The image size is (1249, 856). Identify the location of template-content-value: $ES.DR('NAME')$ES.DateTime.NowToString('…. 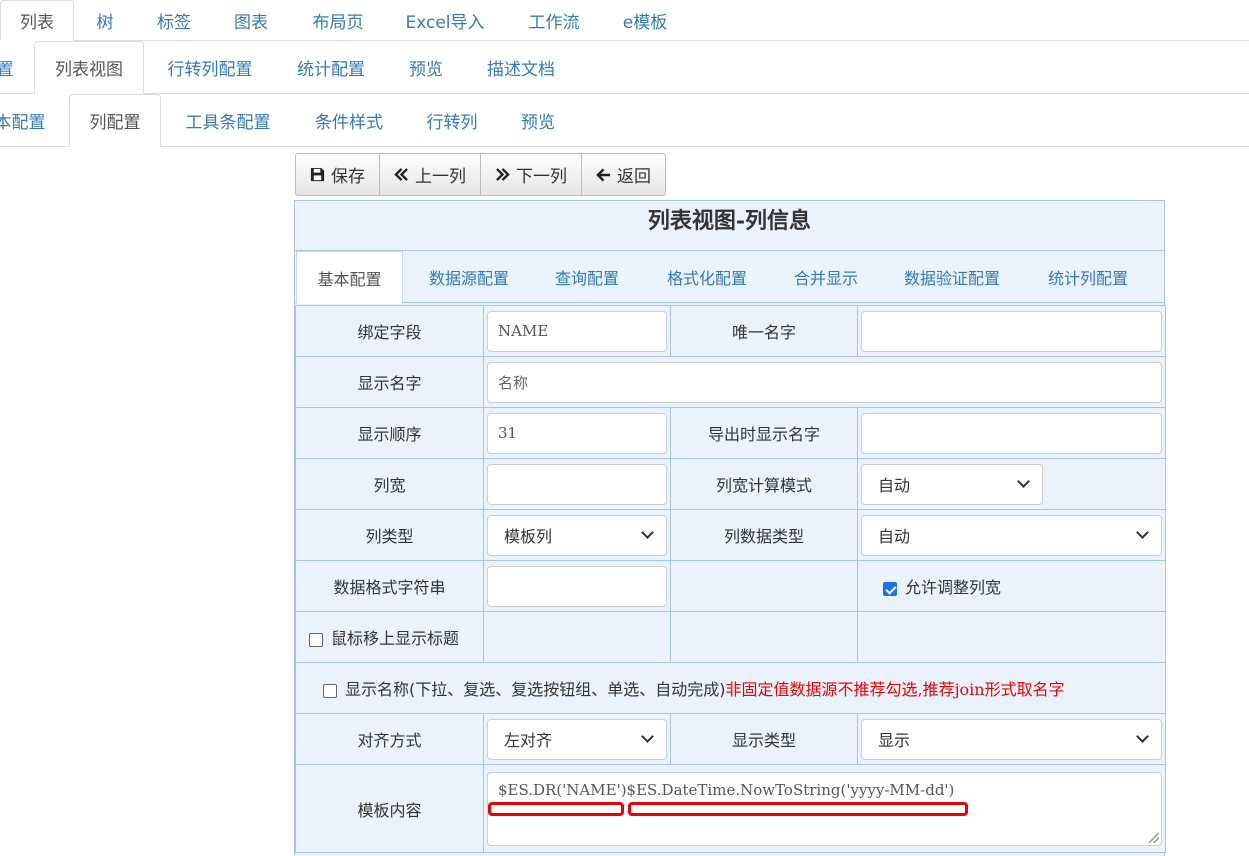
(726, 789).